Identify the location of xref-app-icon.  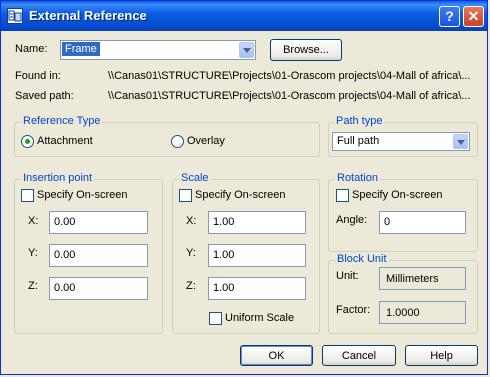
(15, 16).